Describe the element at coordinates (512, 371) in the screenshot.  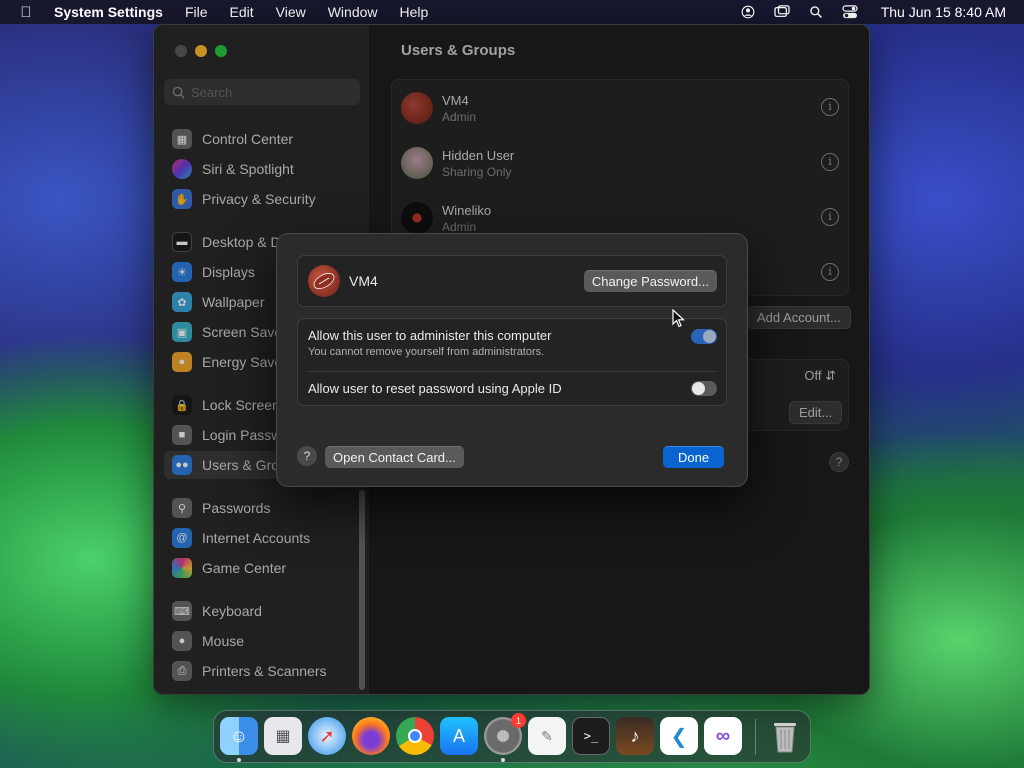
I see `settings-divider` at that location.